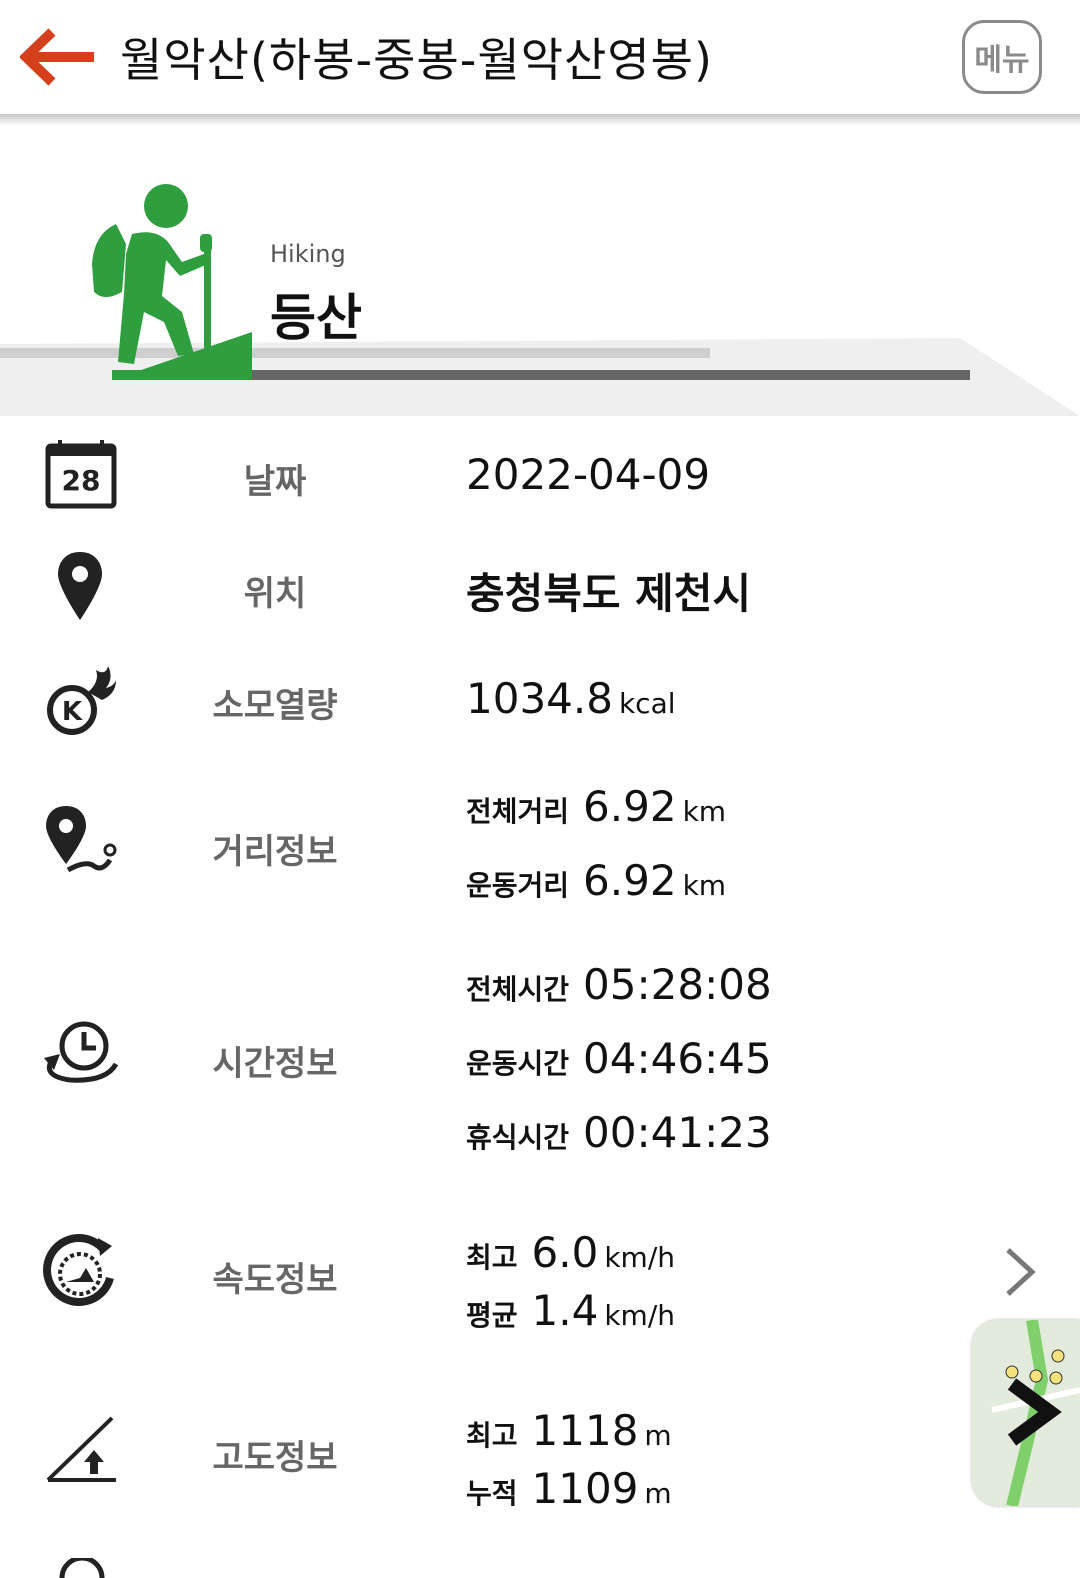 This screenshot has height=1578, width=1080. I want to click on menu-button: 메뉴, so click(1002, 57).